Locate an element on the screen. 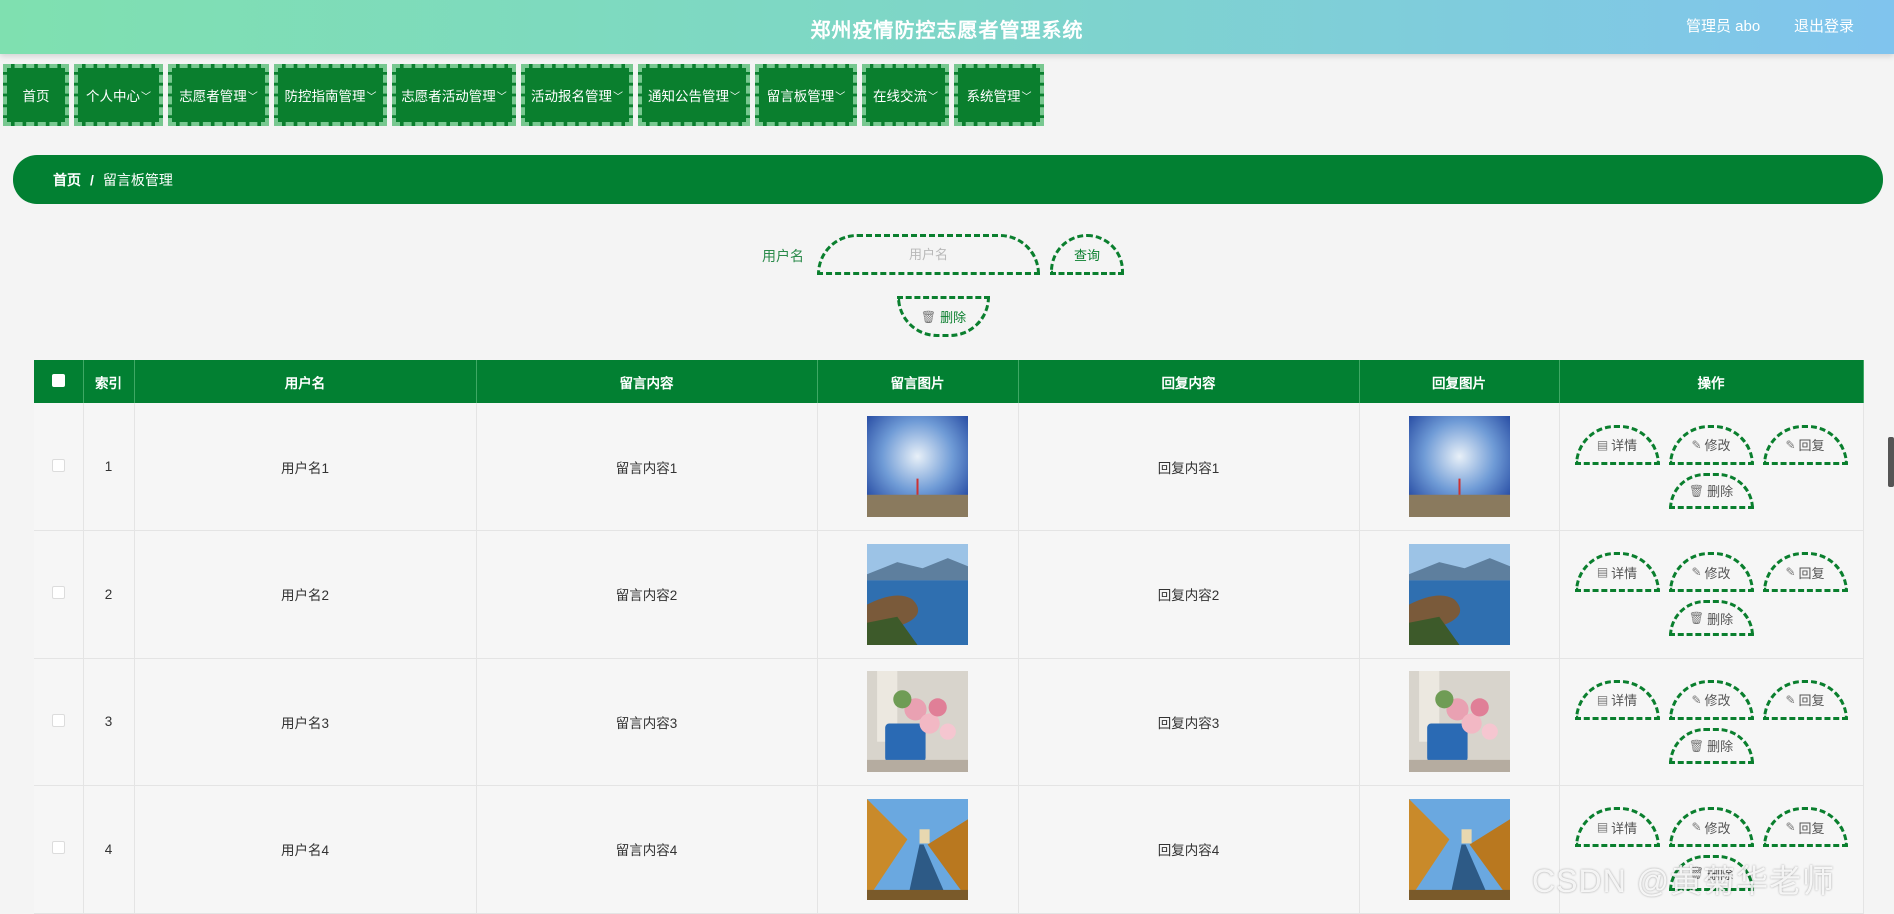  breadcrumb-home: 首页 is located at coordinates (67, 180).